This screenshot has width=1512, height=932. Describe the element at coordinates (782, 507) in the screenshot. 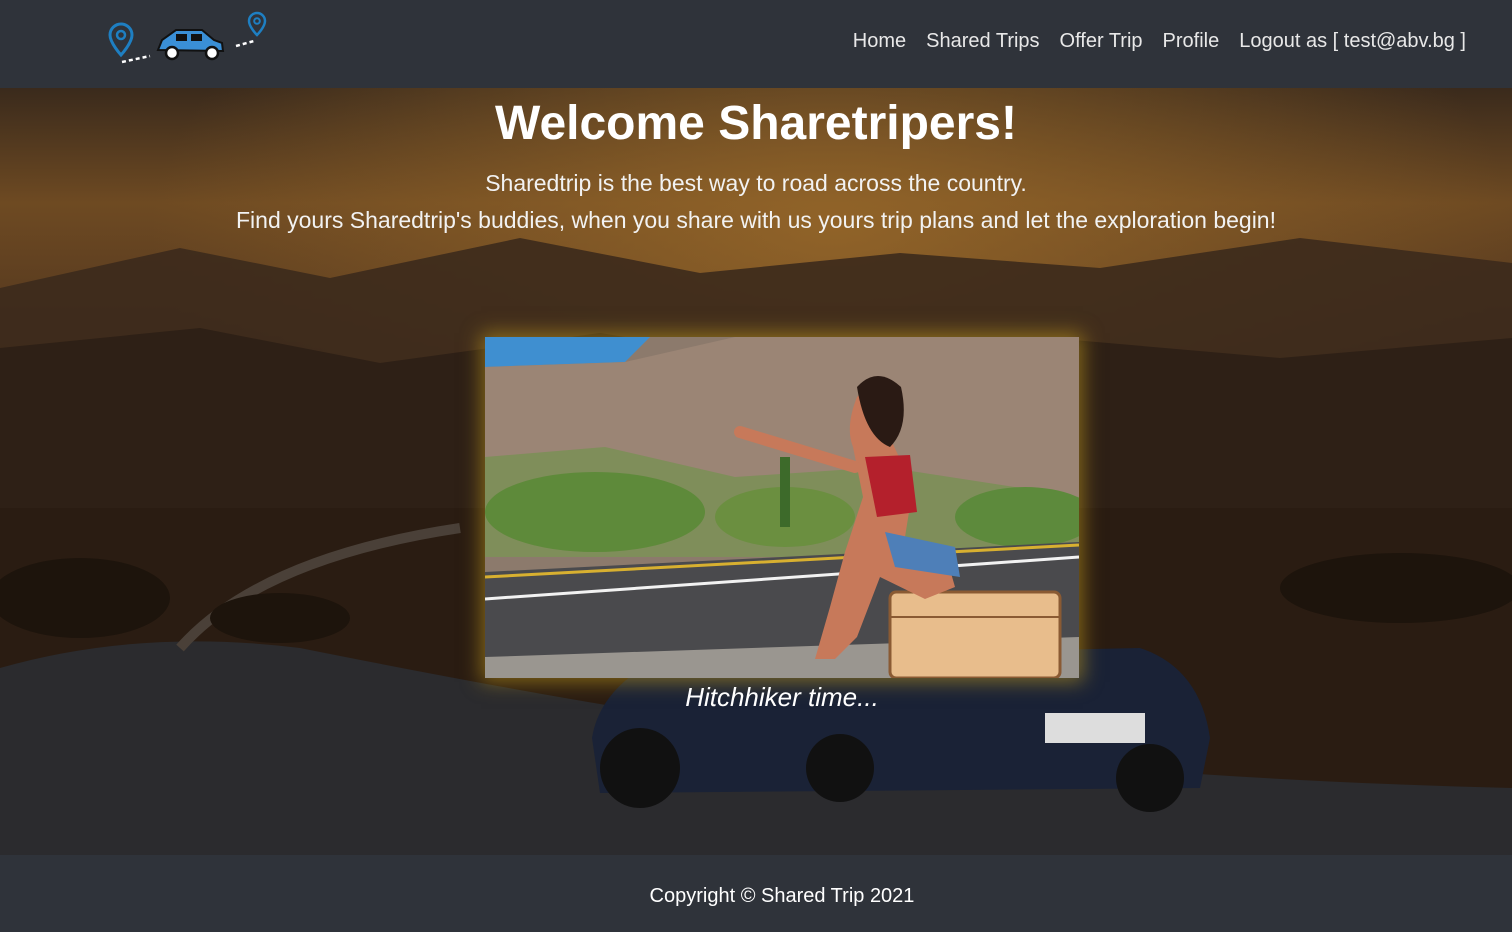

I see `hitchhiker-photo` at that location.